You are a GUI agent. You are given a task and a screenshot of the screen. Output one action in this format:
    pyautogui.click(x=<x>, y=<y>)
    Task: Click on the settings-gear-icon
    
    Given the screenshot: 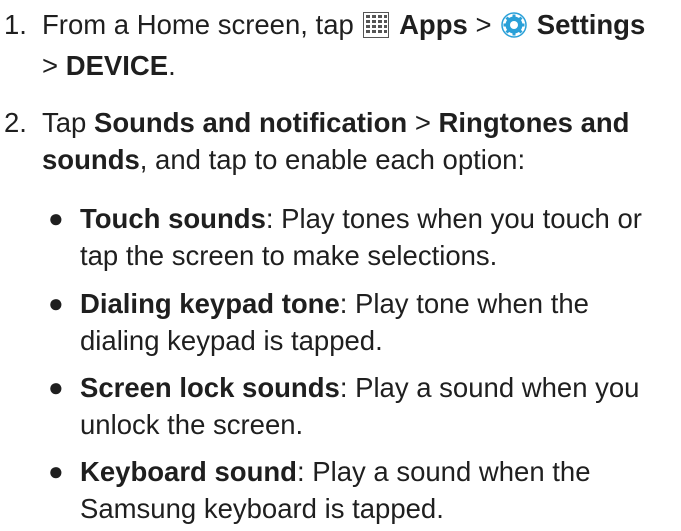 What is the action you would take?
    pyautogui.click(x=514, y=28)
    